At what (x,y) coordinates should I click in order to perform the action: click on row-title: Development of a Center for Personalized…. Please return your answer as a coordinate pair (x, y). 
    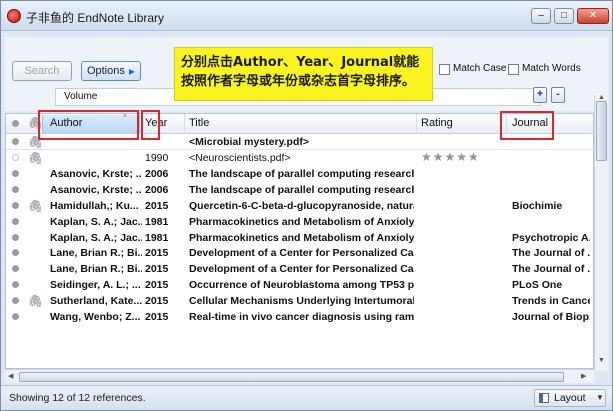
    Looking at the image, I should click on (301, 253).